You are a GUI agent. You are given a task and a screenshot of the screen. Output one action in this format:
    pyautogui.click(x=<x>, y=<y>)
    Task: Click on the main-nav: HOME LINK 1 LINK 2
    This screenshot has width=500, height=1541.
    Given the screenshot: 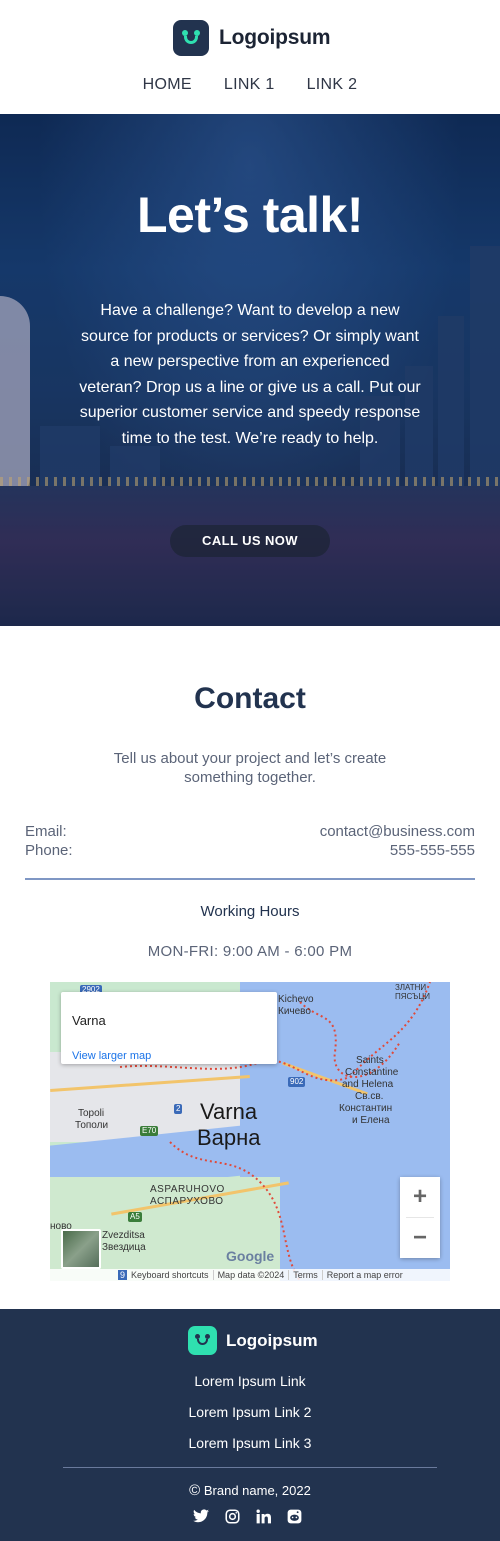 What is the action you would take?
    pyautogui.click(x=250, y=85)
    